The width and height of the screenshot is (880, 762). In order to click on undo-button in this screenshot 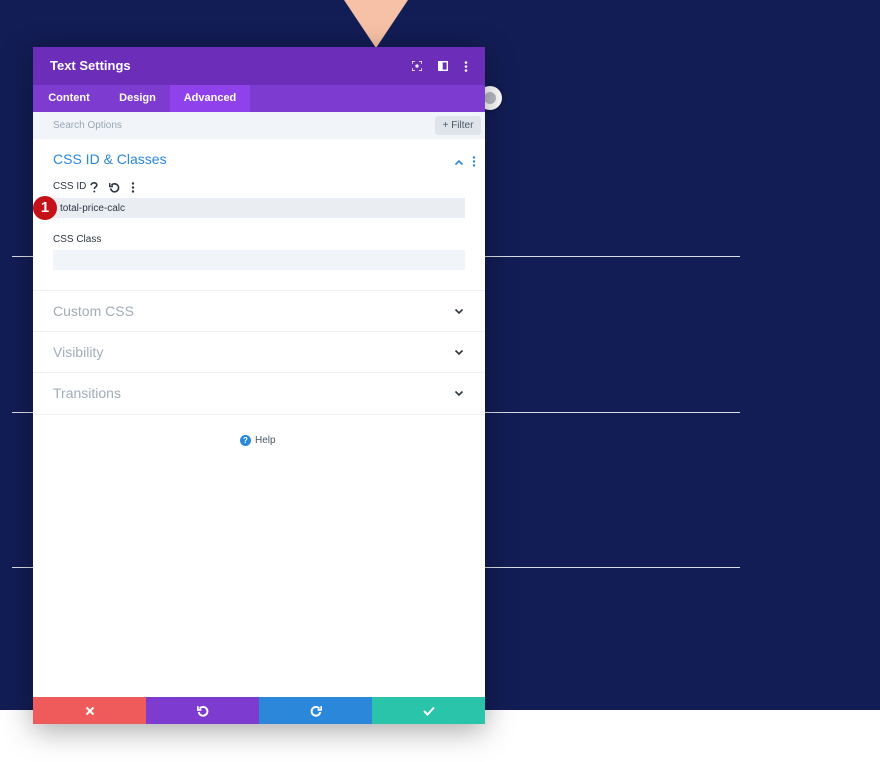, I will do `click(202, 710)`.